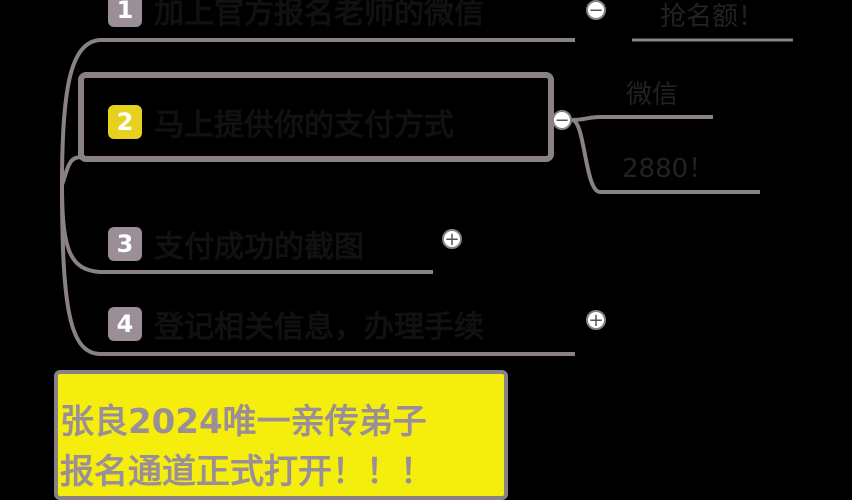 This screenshot has height=500, width=852. I want to click on node-label: 支付成功的截图, so click(259, 247).